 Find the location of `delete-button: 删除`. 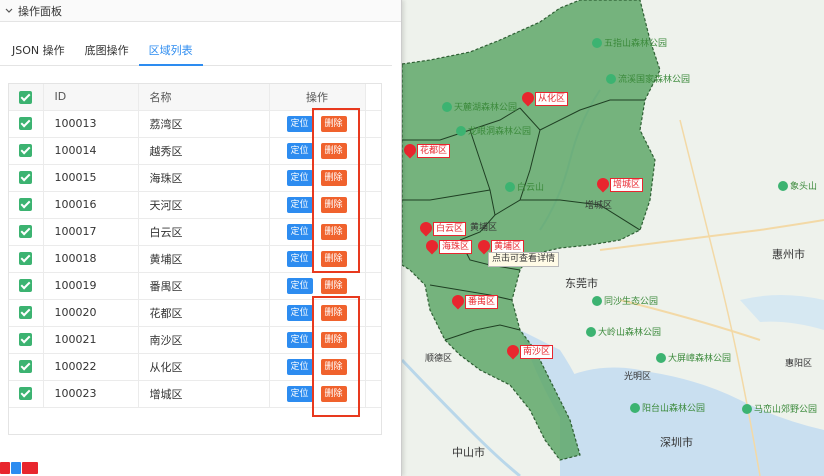

delete-button: 删除 is located at coordinates (333, 285).